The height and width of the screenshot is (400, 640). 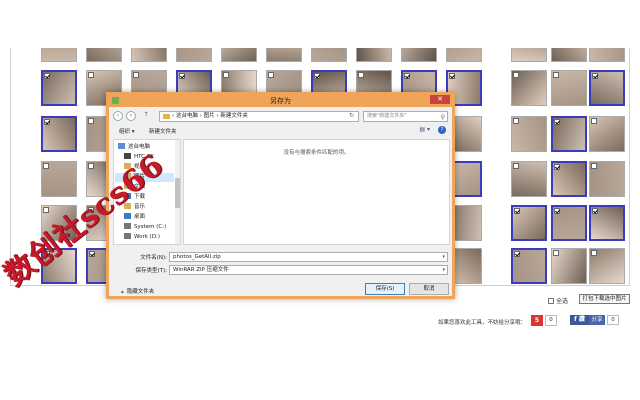 I want to click on filetype-value: WinRAR ZIP 压缩文件, so click(x=201, y=270).